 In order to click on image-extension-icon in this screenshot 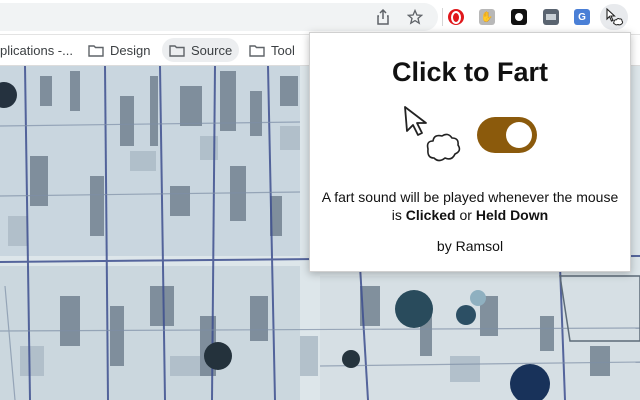, I will do `click(551, 17)`.